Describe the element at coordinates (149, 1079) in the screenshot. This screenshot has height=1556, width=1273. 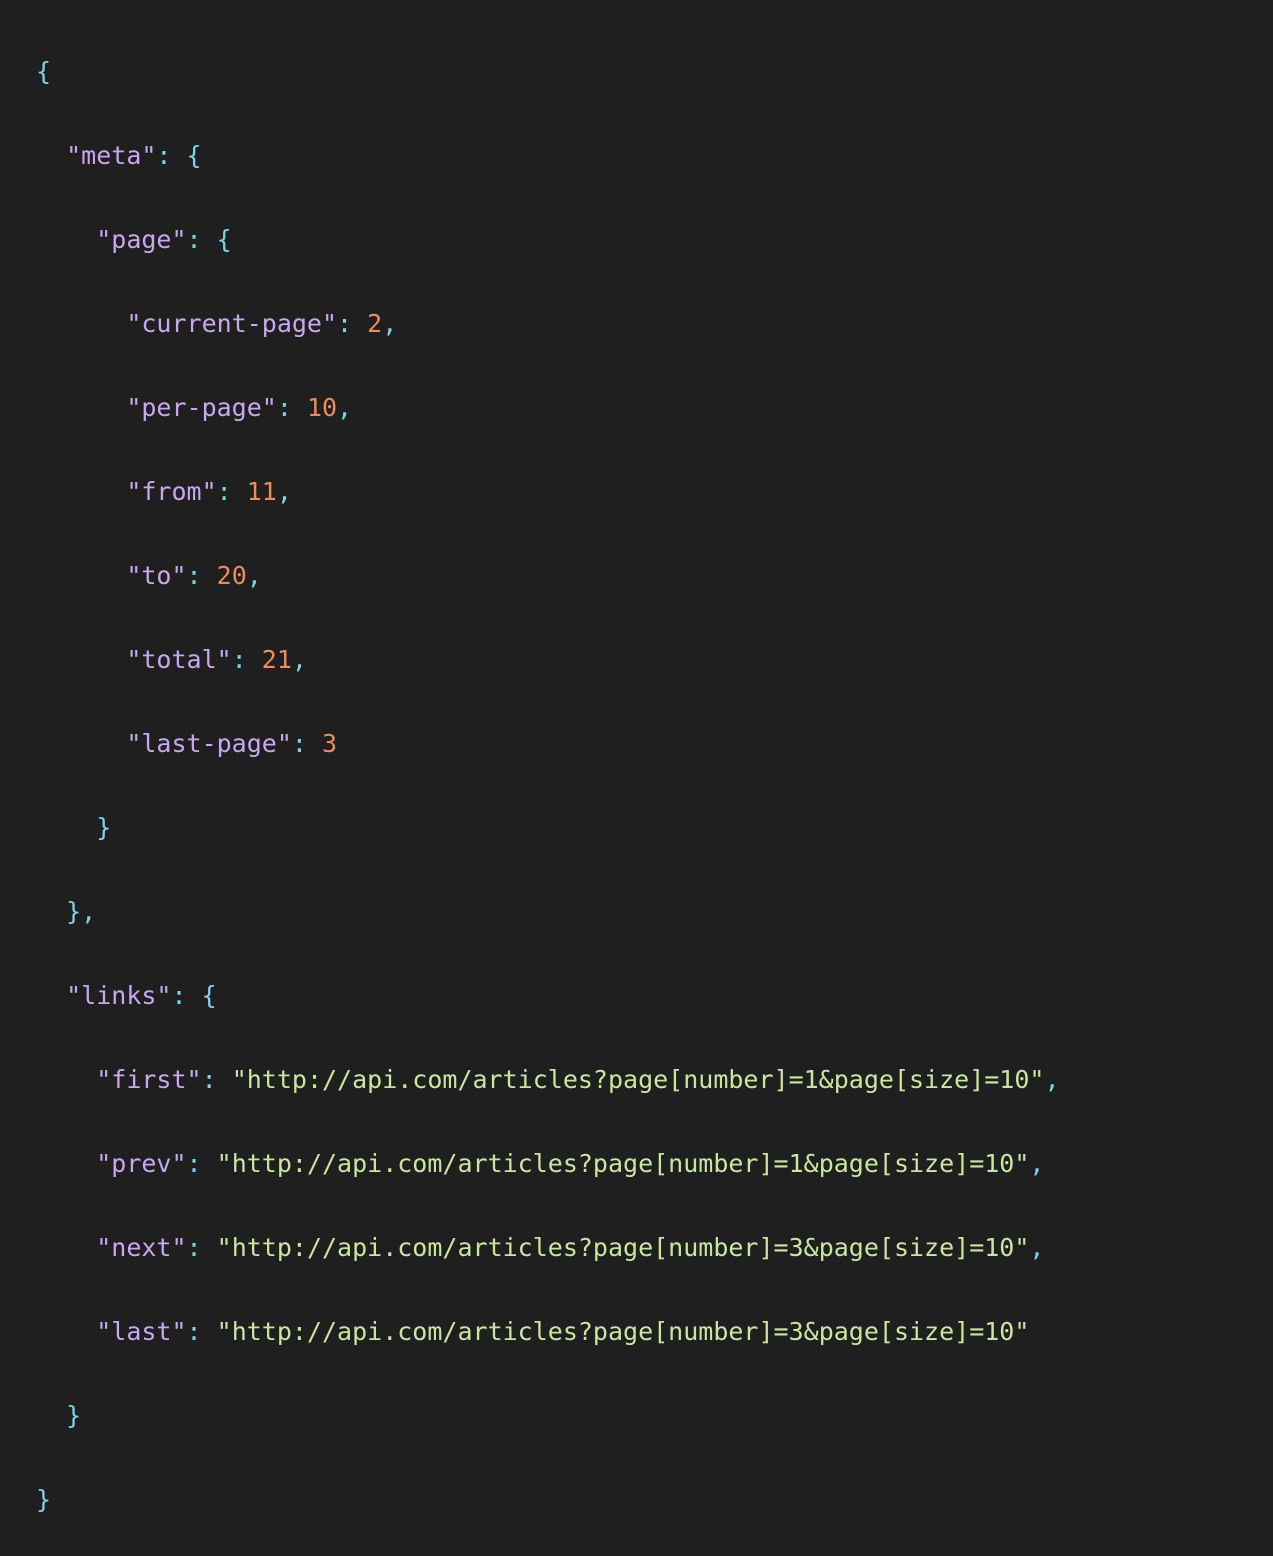
I see `first-key: "first"` at that location.